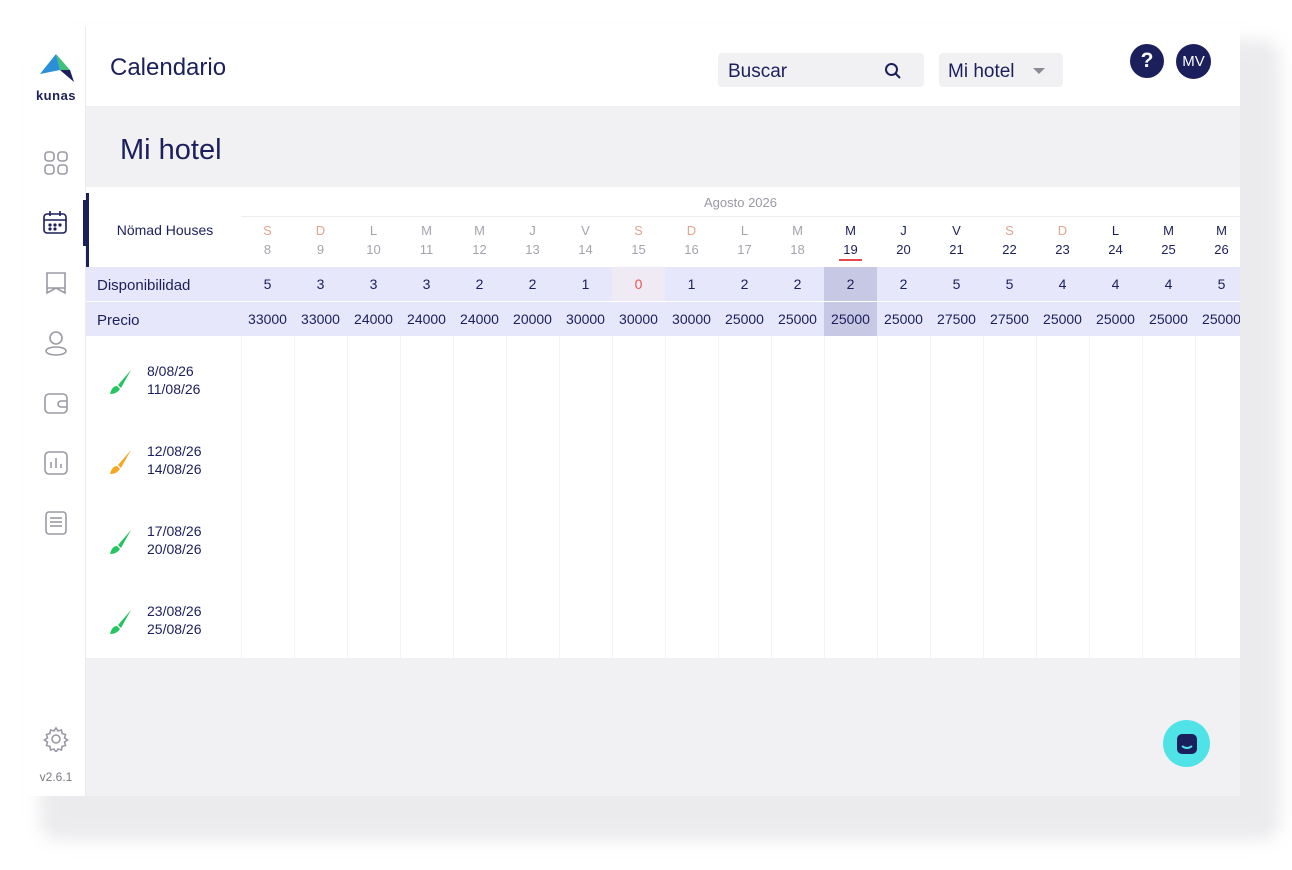 The height and width of the screenshot is (870, 1292). What do you see at coordinates (1115, 249) in the screenshot?
I see `day-number: 24` at bounding box center [1115, 249].